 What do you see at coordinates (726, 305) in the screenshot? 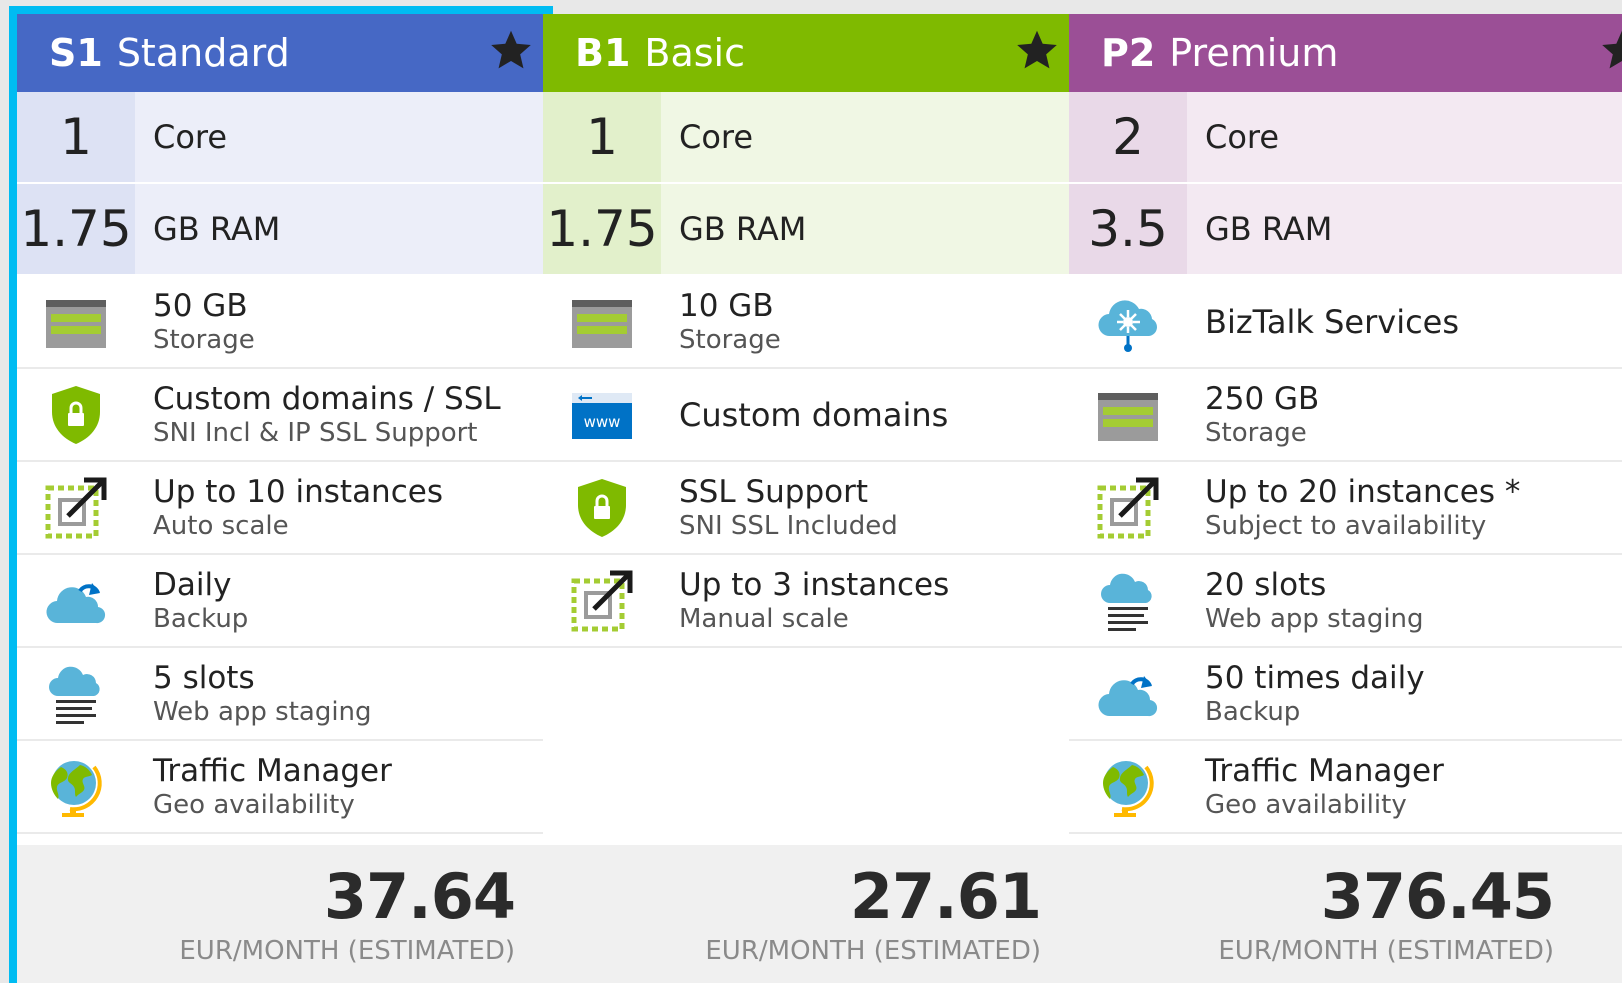
I see `feature-title: 10 GB` at bounding box center [726, 305].